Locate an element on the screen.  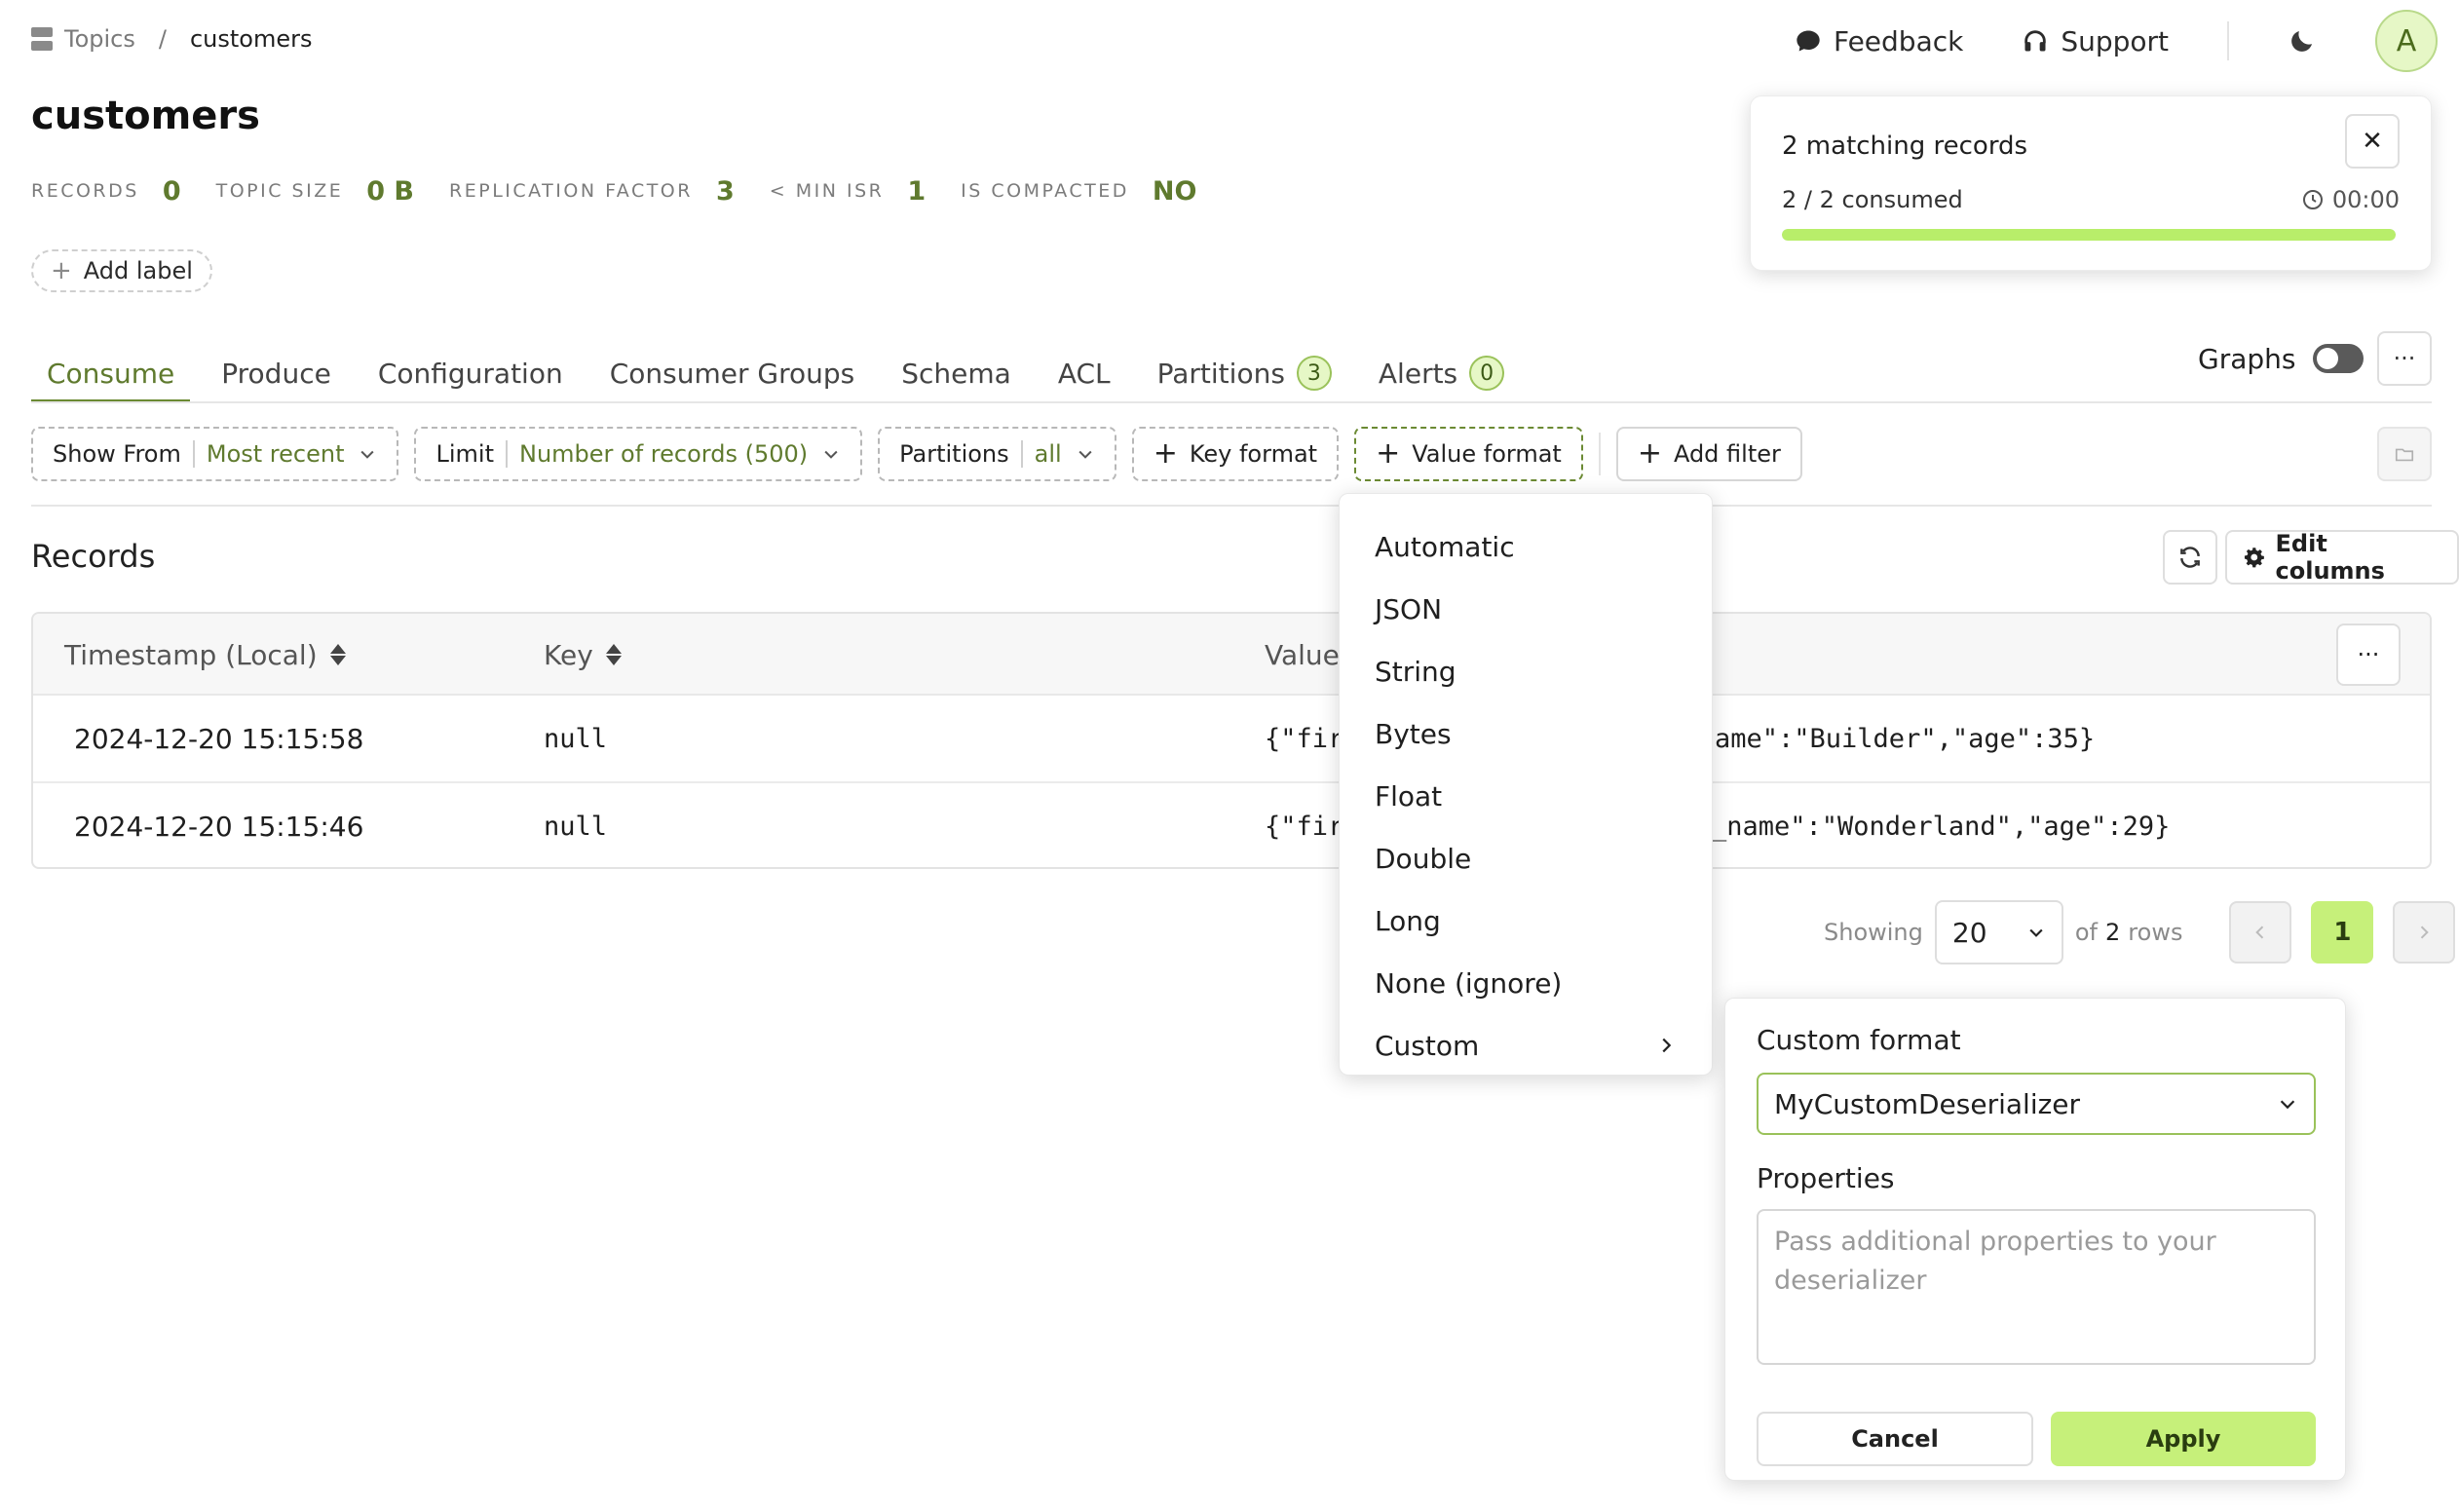
stat-min-isr-label: < Min ISR is located at coordinates (827, 191).